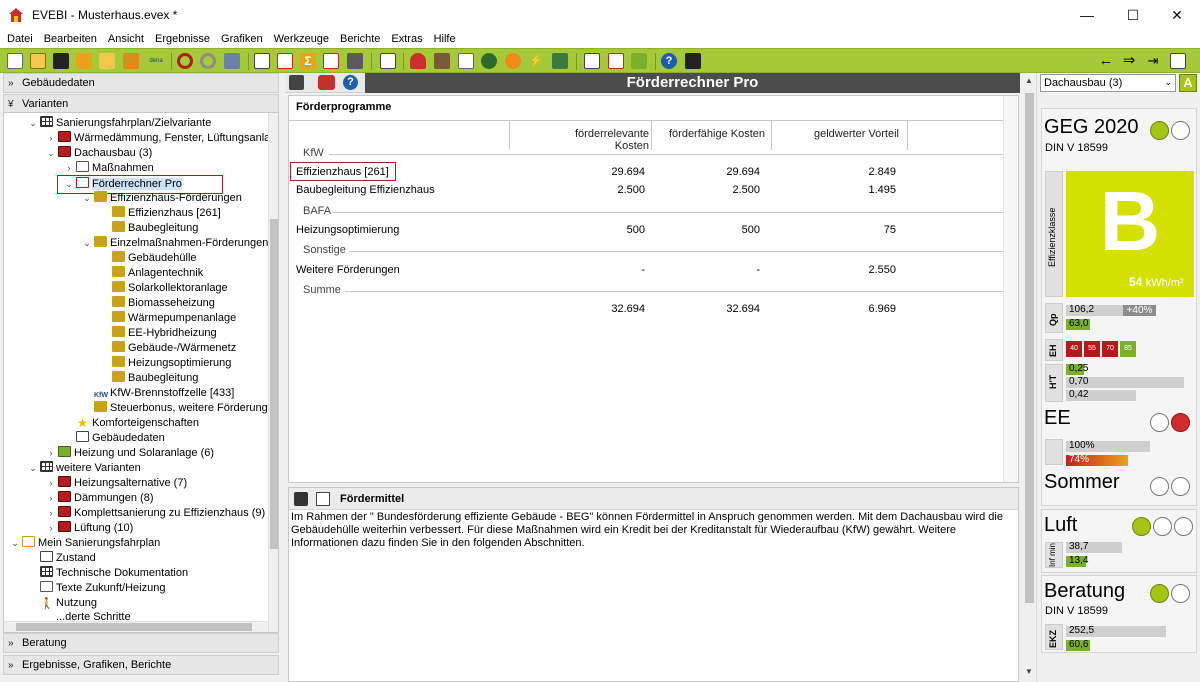  What do you see at coordinates (1177, 15) in the screenshot?
I see `close-button: ✕` at bounding box center [1177, 15].